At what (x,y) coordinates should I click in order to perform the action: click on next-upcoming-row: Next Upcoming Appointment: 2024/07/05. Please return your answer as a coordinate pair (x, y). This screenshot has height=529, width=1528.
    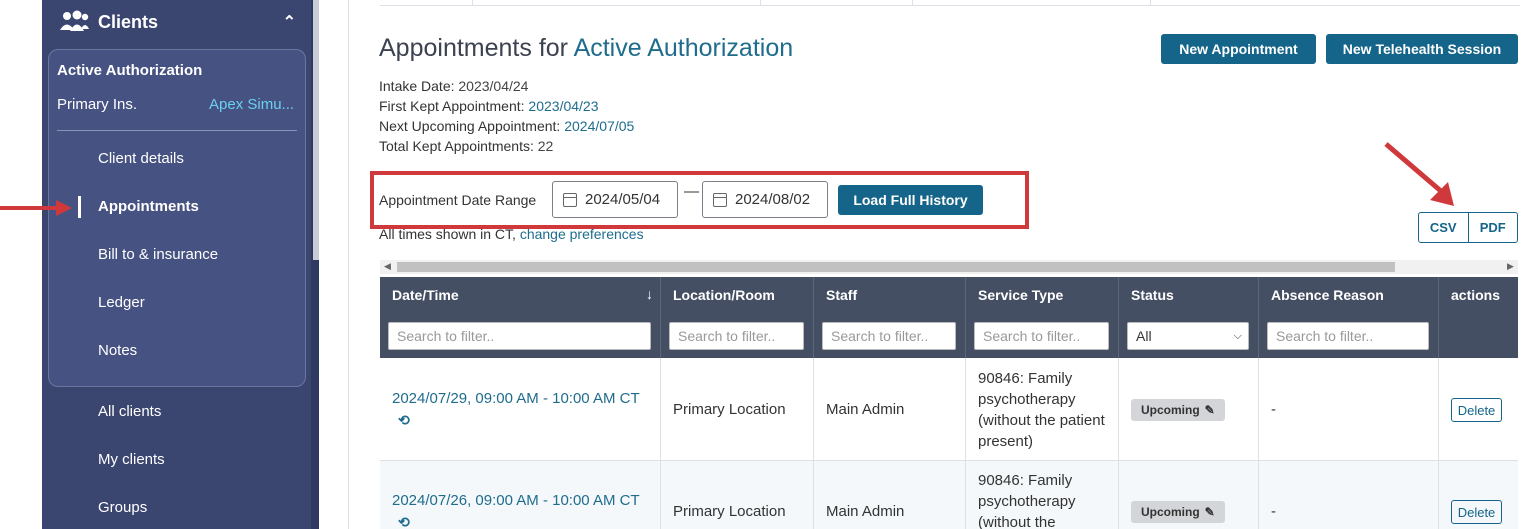
    Looking at the image, I should click on (506, 126).